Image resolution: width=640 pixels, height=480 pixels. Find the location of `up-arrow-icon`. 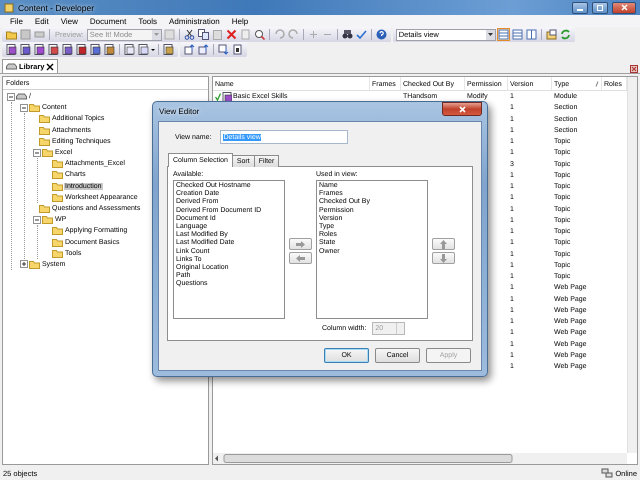

up-arrow-icon is located at coordinates (443, 244).